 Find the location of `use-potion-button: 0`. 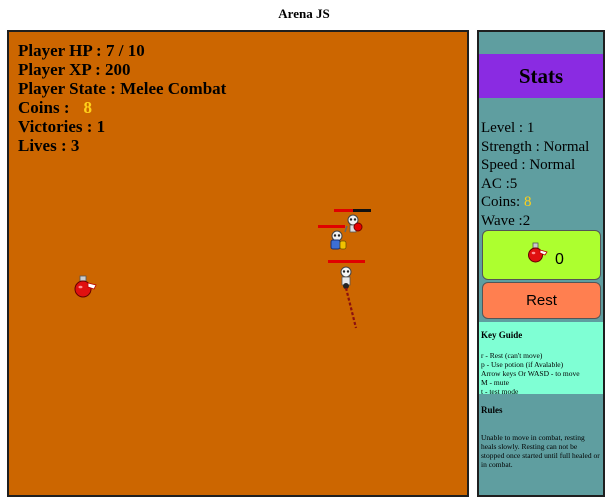

use-potion-button: 0 is located at coordinates (541, 255).